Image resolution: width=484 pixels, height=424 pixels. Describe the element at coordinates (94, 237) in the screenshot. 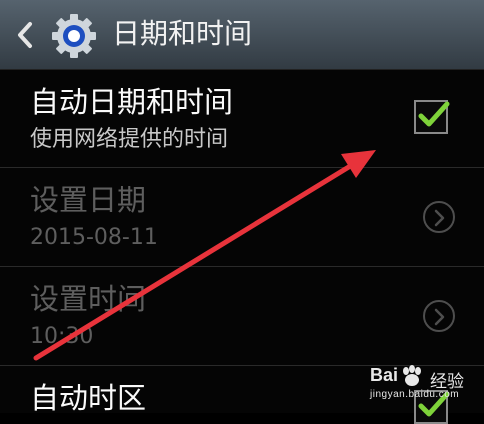

I see `setting-subtitle: 2015-08-11` at that location.